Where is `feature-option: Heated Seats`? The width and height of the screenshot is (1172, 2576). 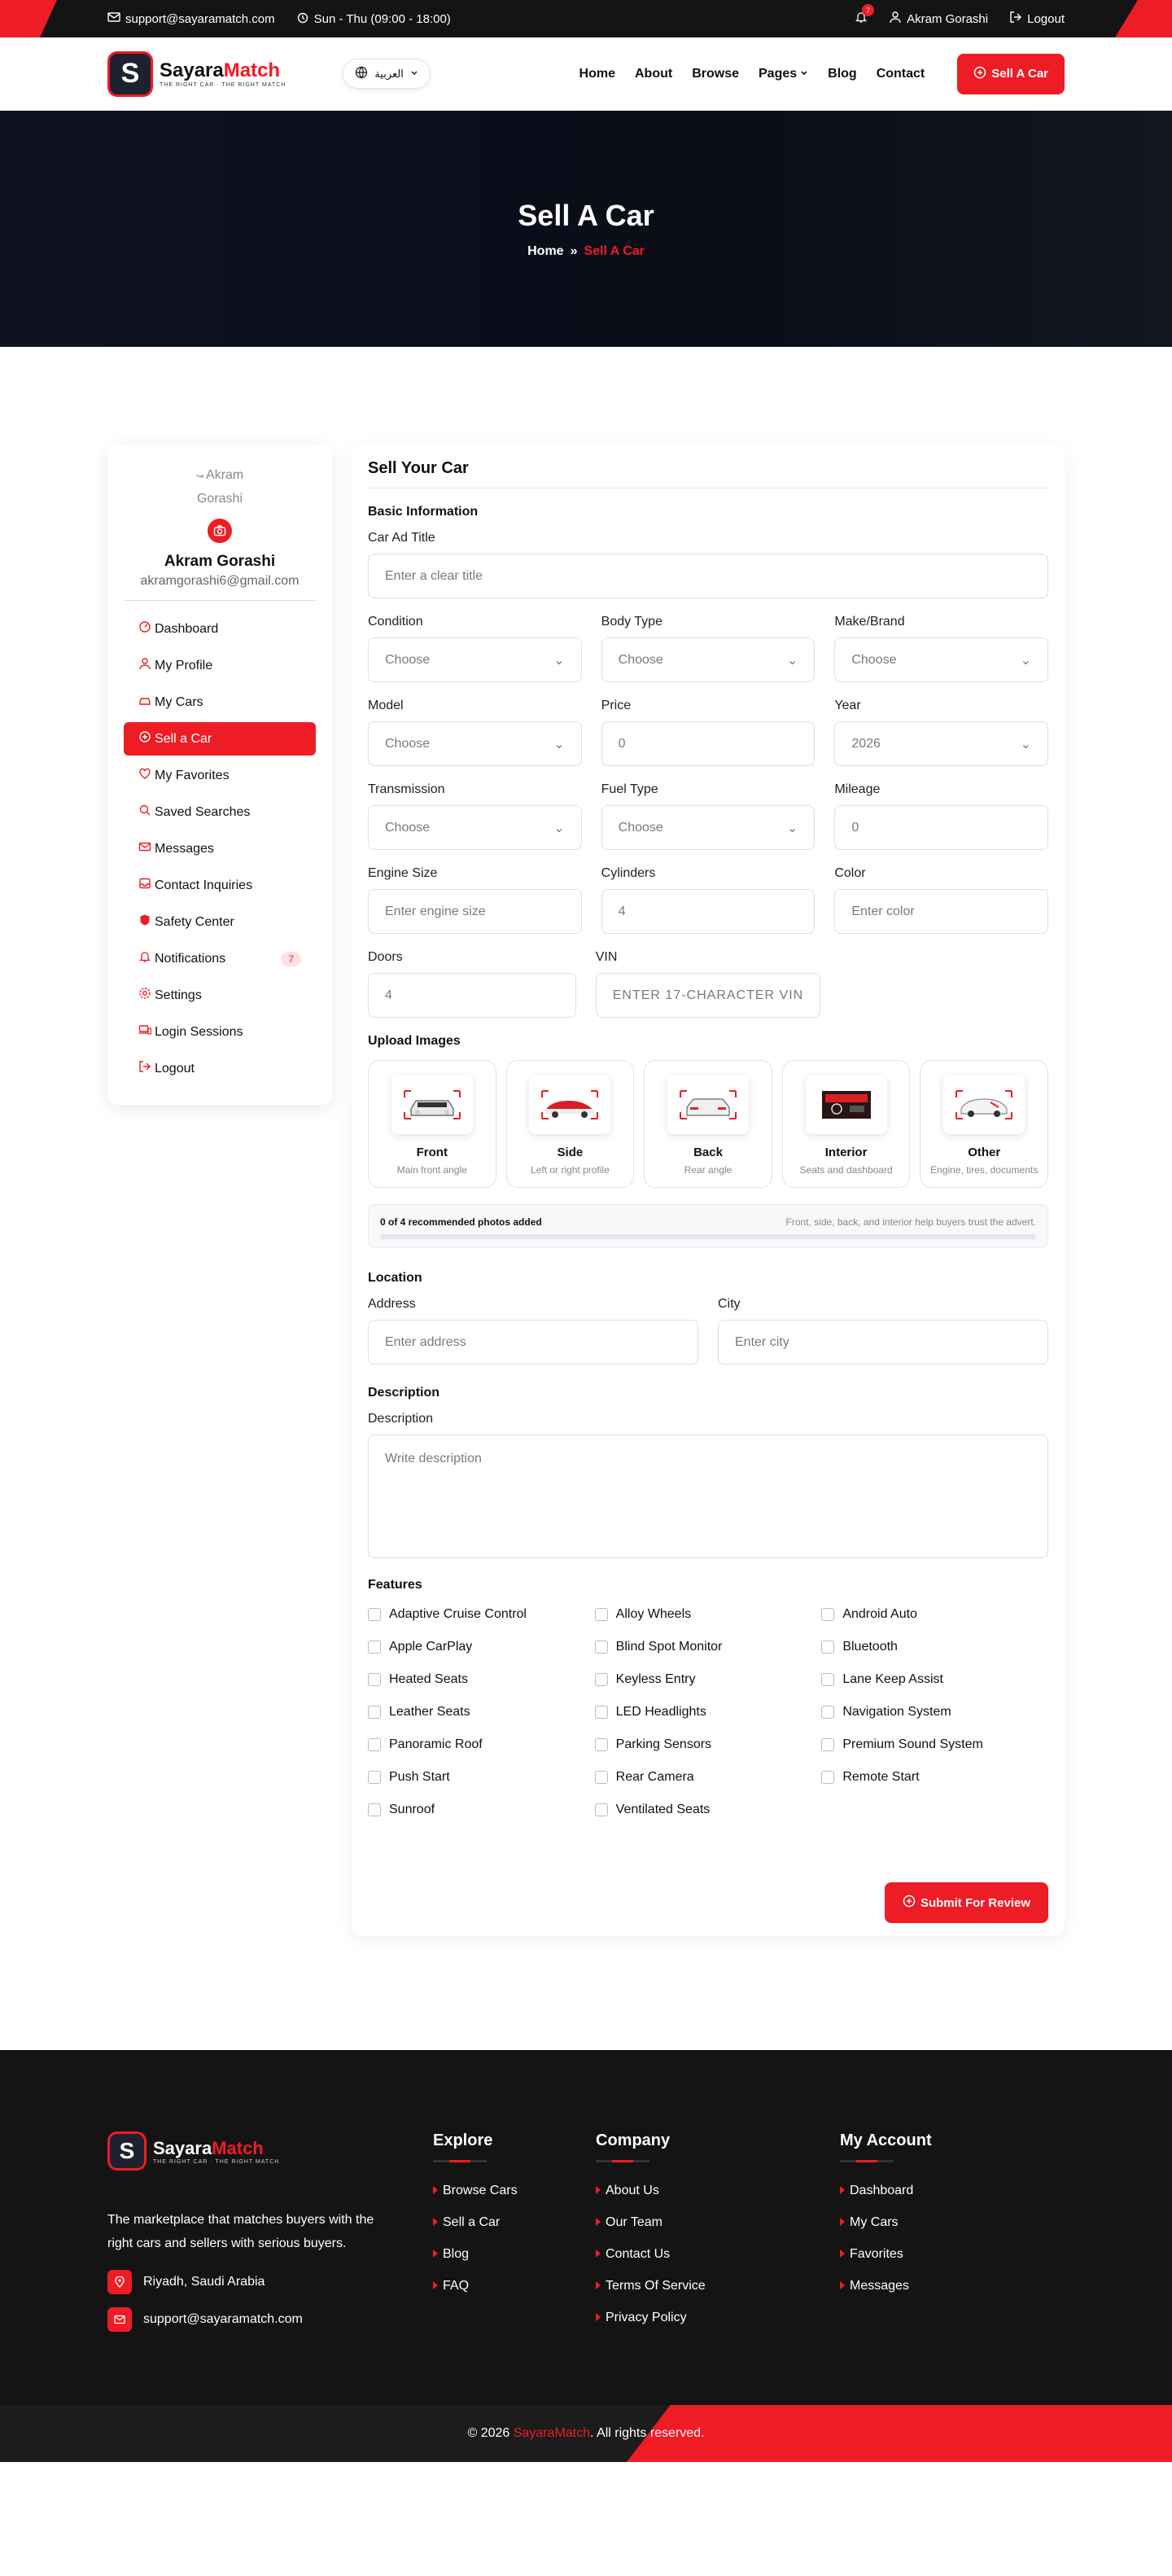
feature-option: Heated Seats is located at coordinates (481, 1679).